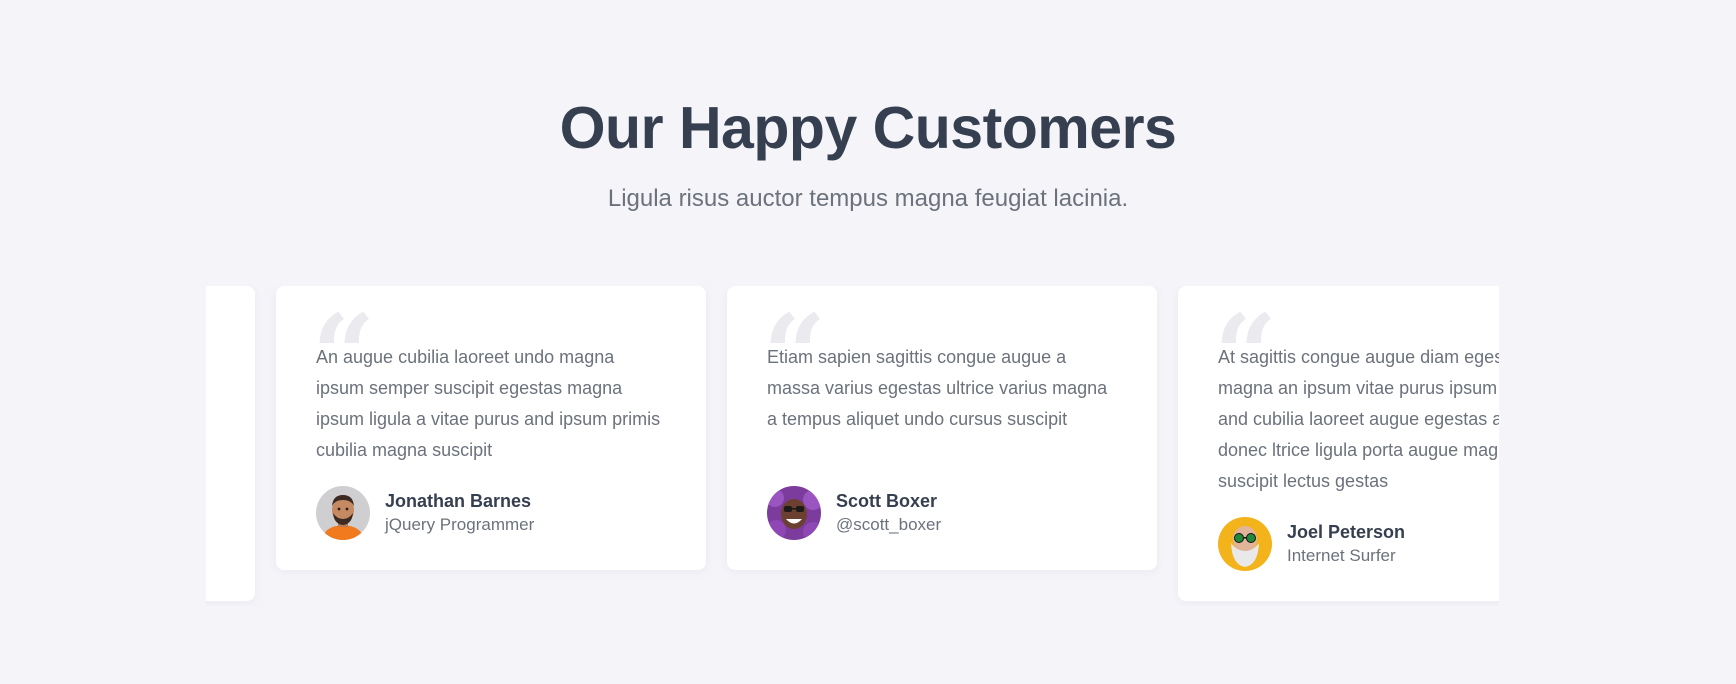 The height and width of the screenshot is (684, 1736). I want to click on author-block: Joel Peterson Internet Surfer, so click(1311, 544).